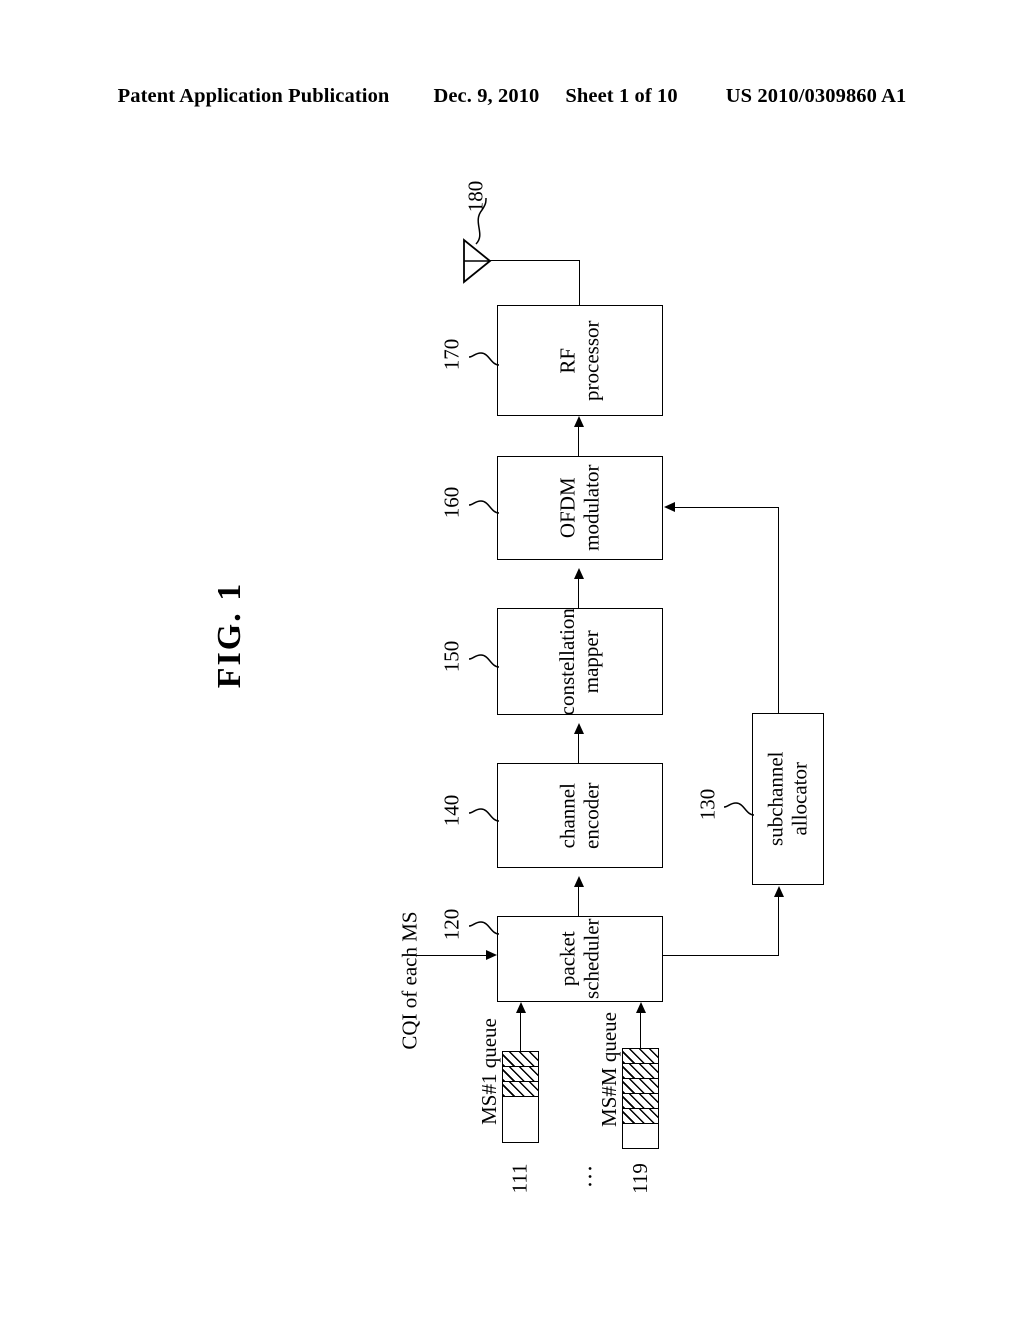 The image size is (1024, 1320). What do you see at coordinates (578, 900) in the screenshot?
I see `link-scheduler-to-encoder` at bounding box center [578, 900].